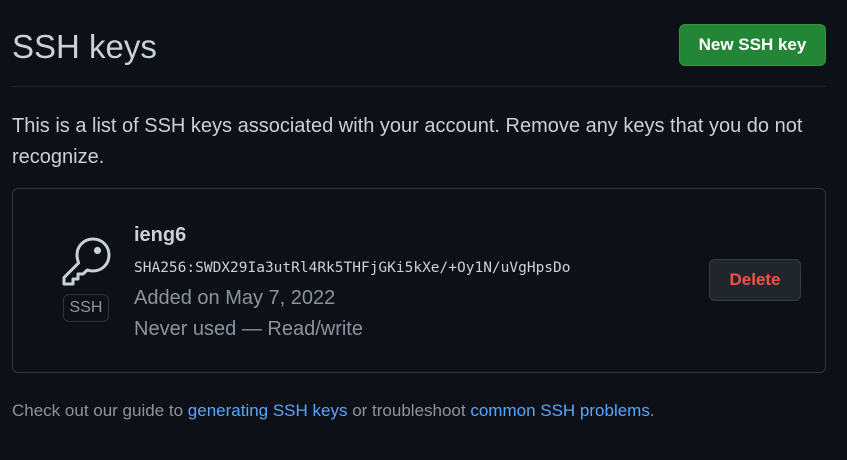  Describe the element at coordinates (268, 410) in the screenshot. I see `generating-ssh-keys-link: generating SSH keys` at that location.